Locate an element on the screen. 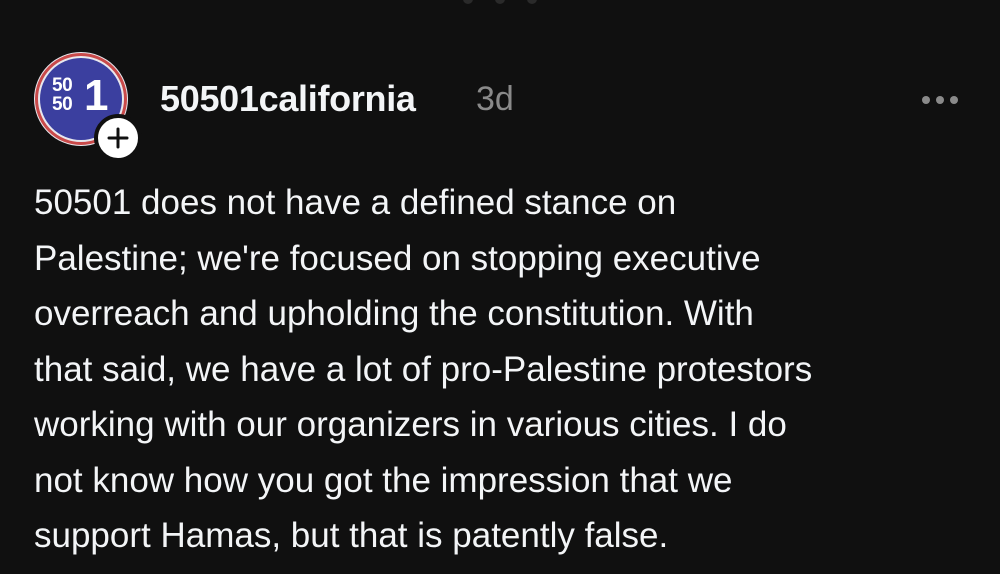 Image resolution: width=1000 pixels, height=574 pixels. logo-text-big: 1 is located at coordinates (96, 95).